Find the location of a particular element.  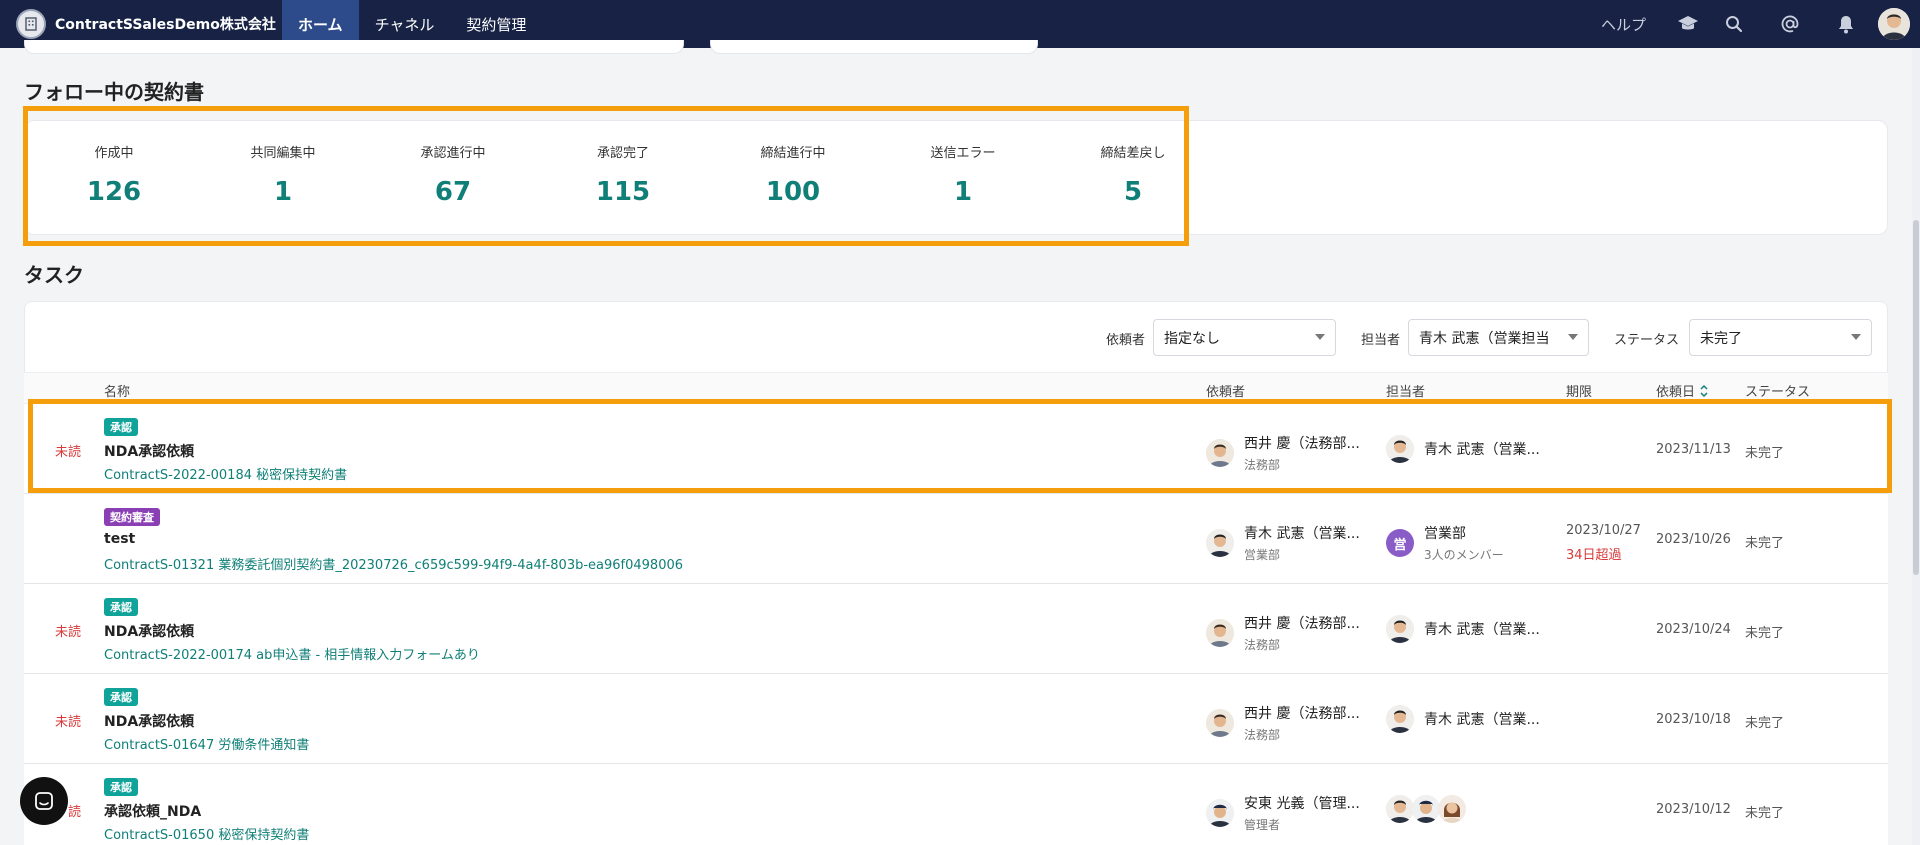

overdue-label: 34日超過 is located at coordinates (1594, 555).